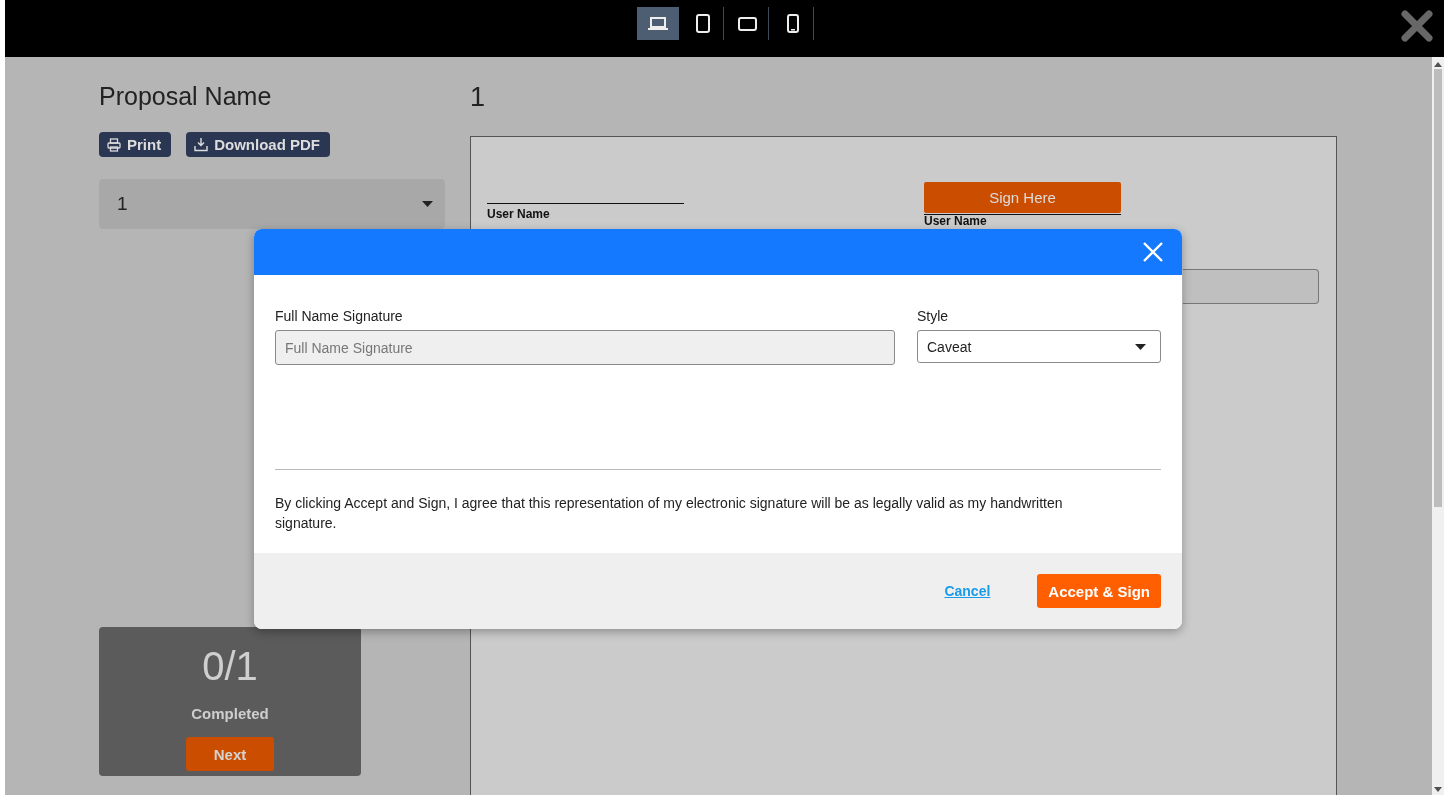 This screenshot has width=1444, height=795. Describe the element at coordinates (114, 144) in the screenshot. I see `printer-icon` at that location.